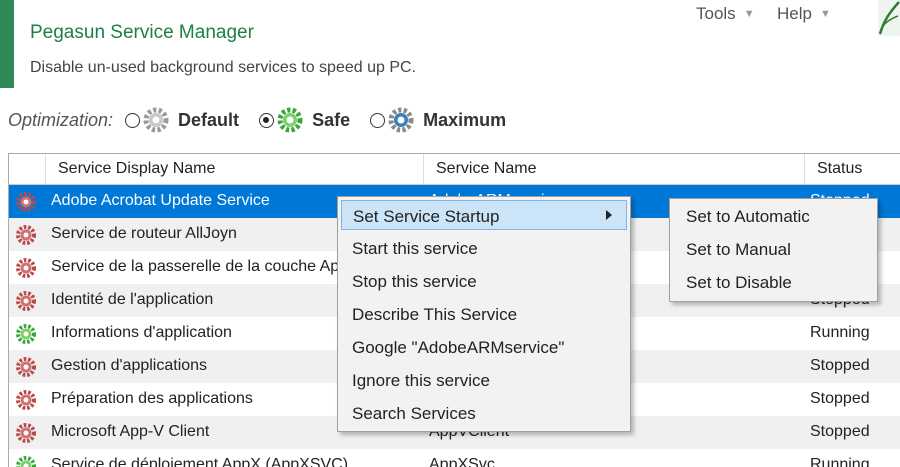 Image resolution: width=900 pixels, height=467 pixels. I want to click on menu-item-ignore-service: Ignore this service, so click(484, 380).